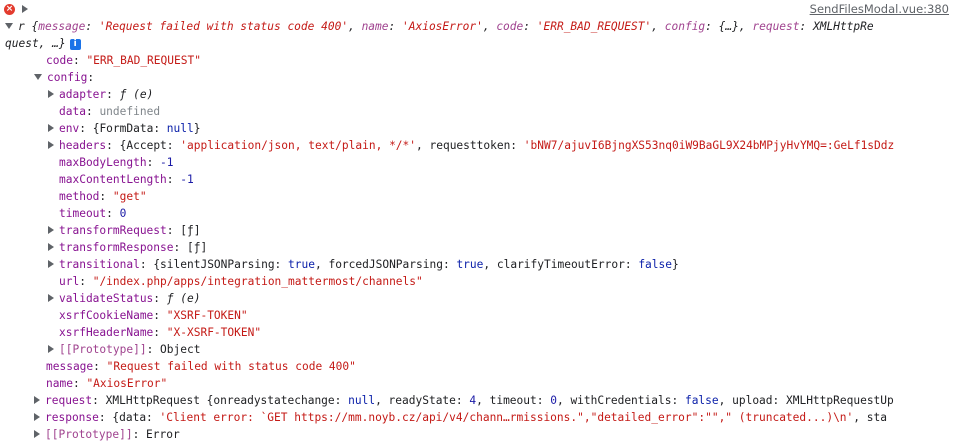 The image size is (966, 446). What do you see at coordinates (843, 26) in the screenshot?
I see `summary-value: XMLHttpRe` at bounding box center [843, 26].